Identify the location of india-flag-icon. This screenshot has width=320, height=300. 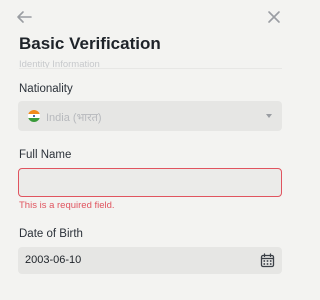
(34, 116).